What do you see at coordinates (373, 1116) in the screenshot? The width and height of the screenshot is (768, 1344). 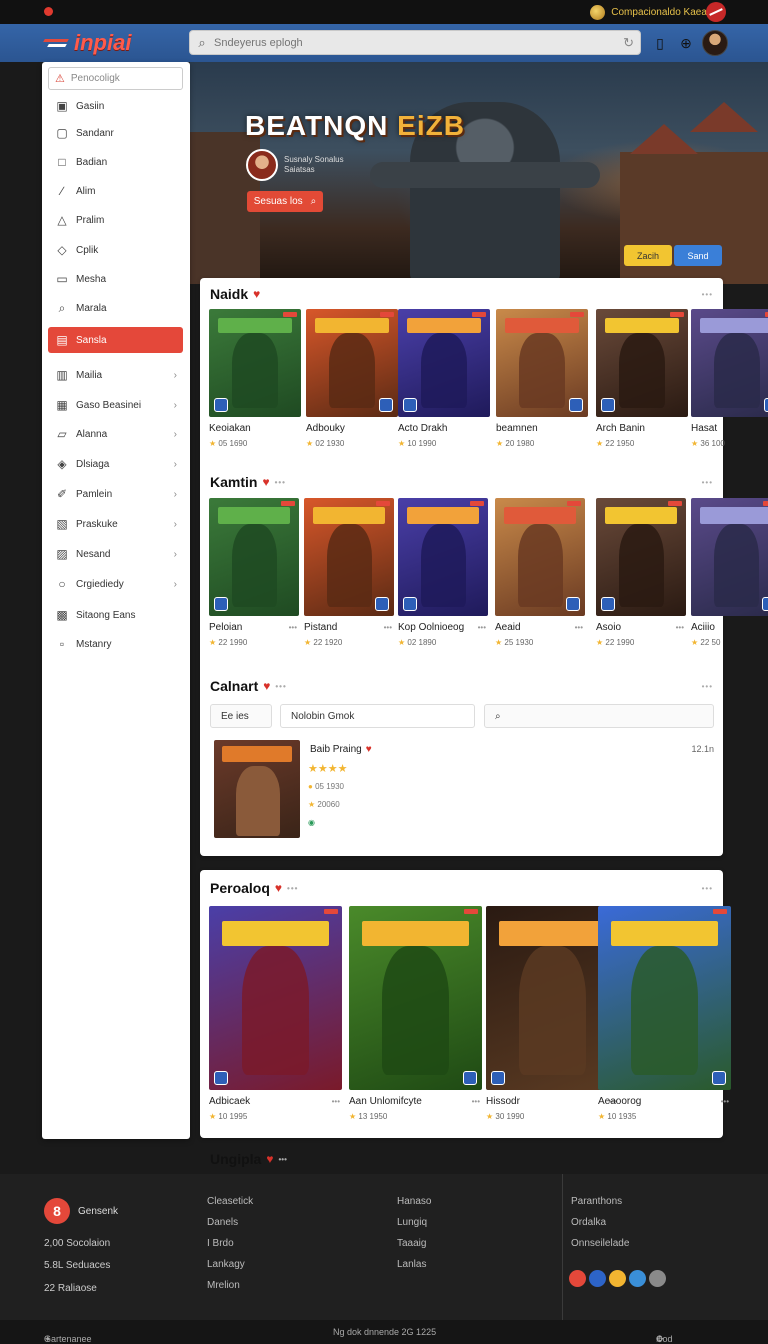 I see `game-rating-text: 13 1950` at bounding box center [373, 1116].